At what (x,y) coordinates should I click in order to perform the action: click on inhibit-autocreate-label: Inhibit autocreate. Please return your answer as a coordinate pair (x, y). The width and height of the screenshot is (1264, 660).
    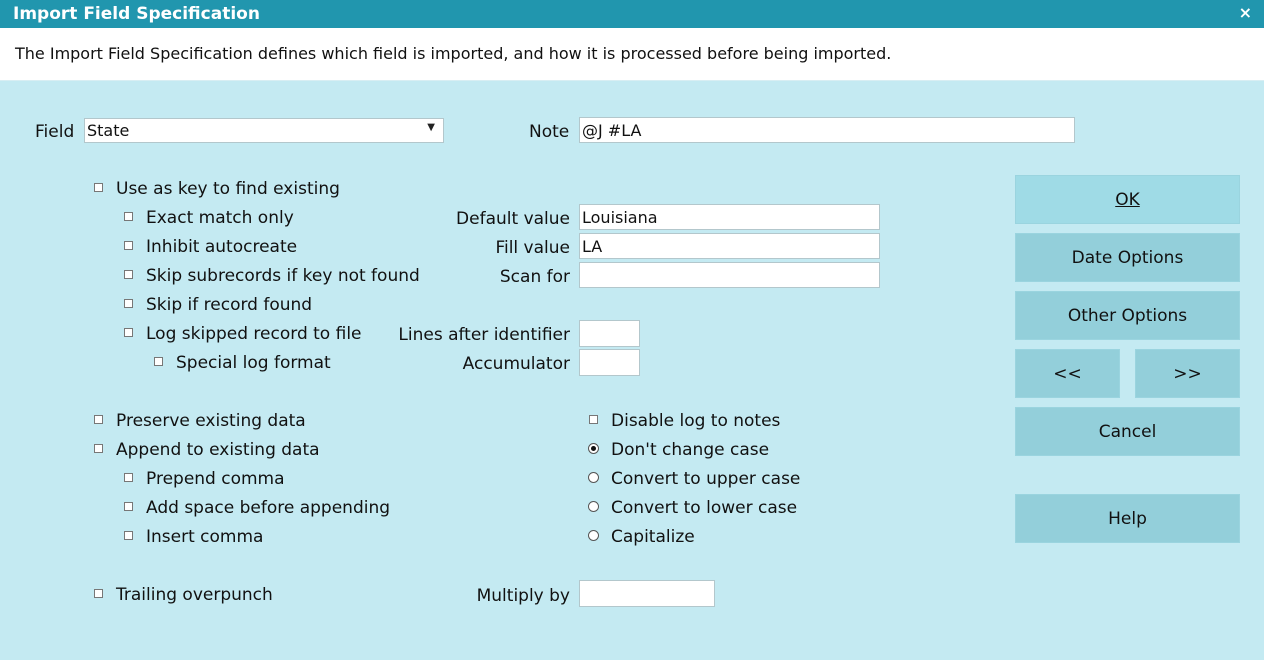
    Looking at the image, I should click on (222, 247).